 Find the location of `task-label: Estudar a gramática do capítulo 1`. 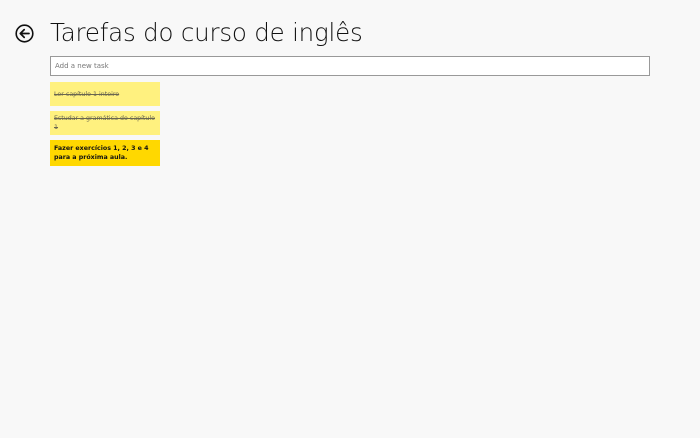

task-label: Estudar a gramática do capítulo 1 is located at coordinates (104, 123).